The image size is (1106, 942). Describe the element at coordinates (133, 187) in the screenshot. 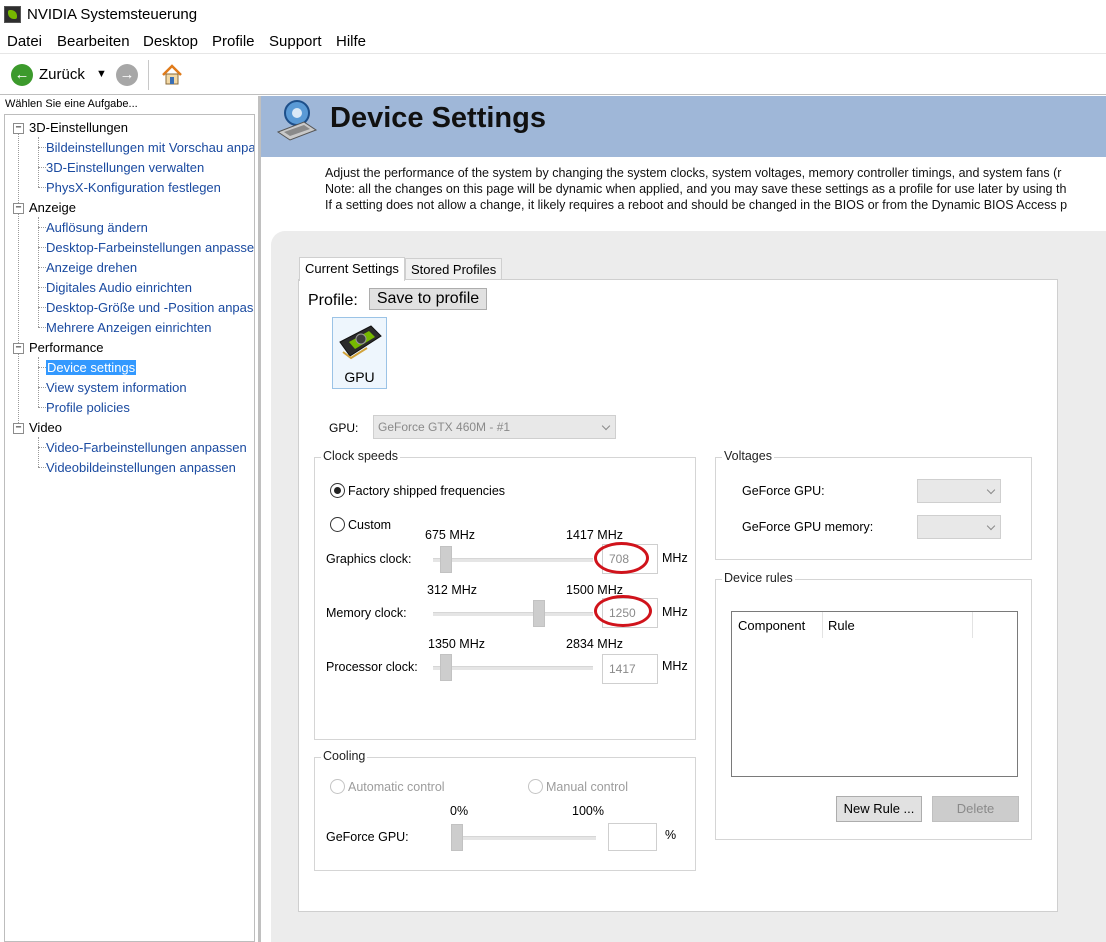

I see `sidebar-item-physx: PhysX-Konfiguration festlegen` at that location.